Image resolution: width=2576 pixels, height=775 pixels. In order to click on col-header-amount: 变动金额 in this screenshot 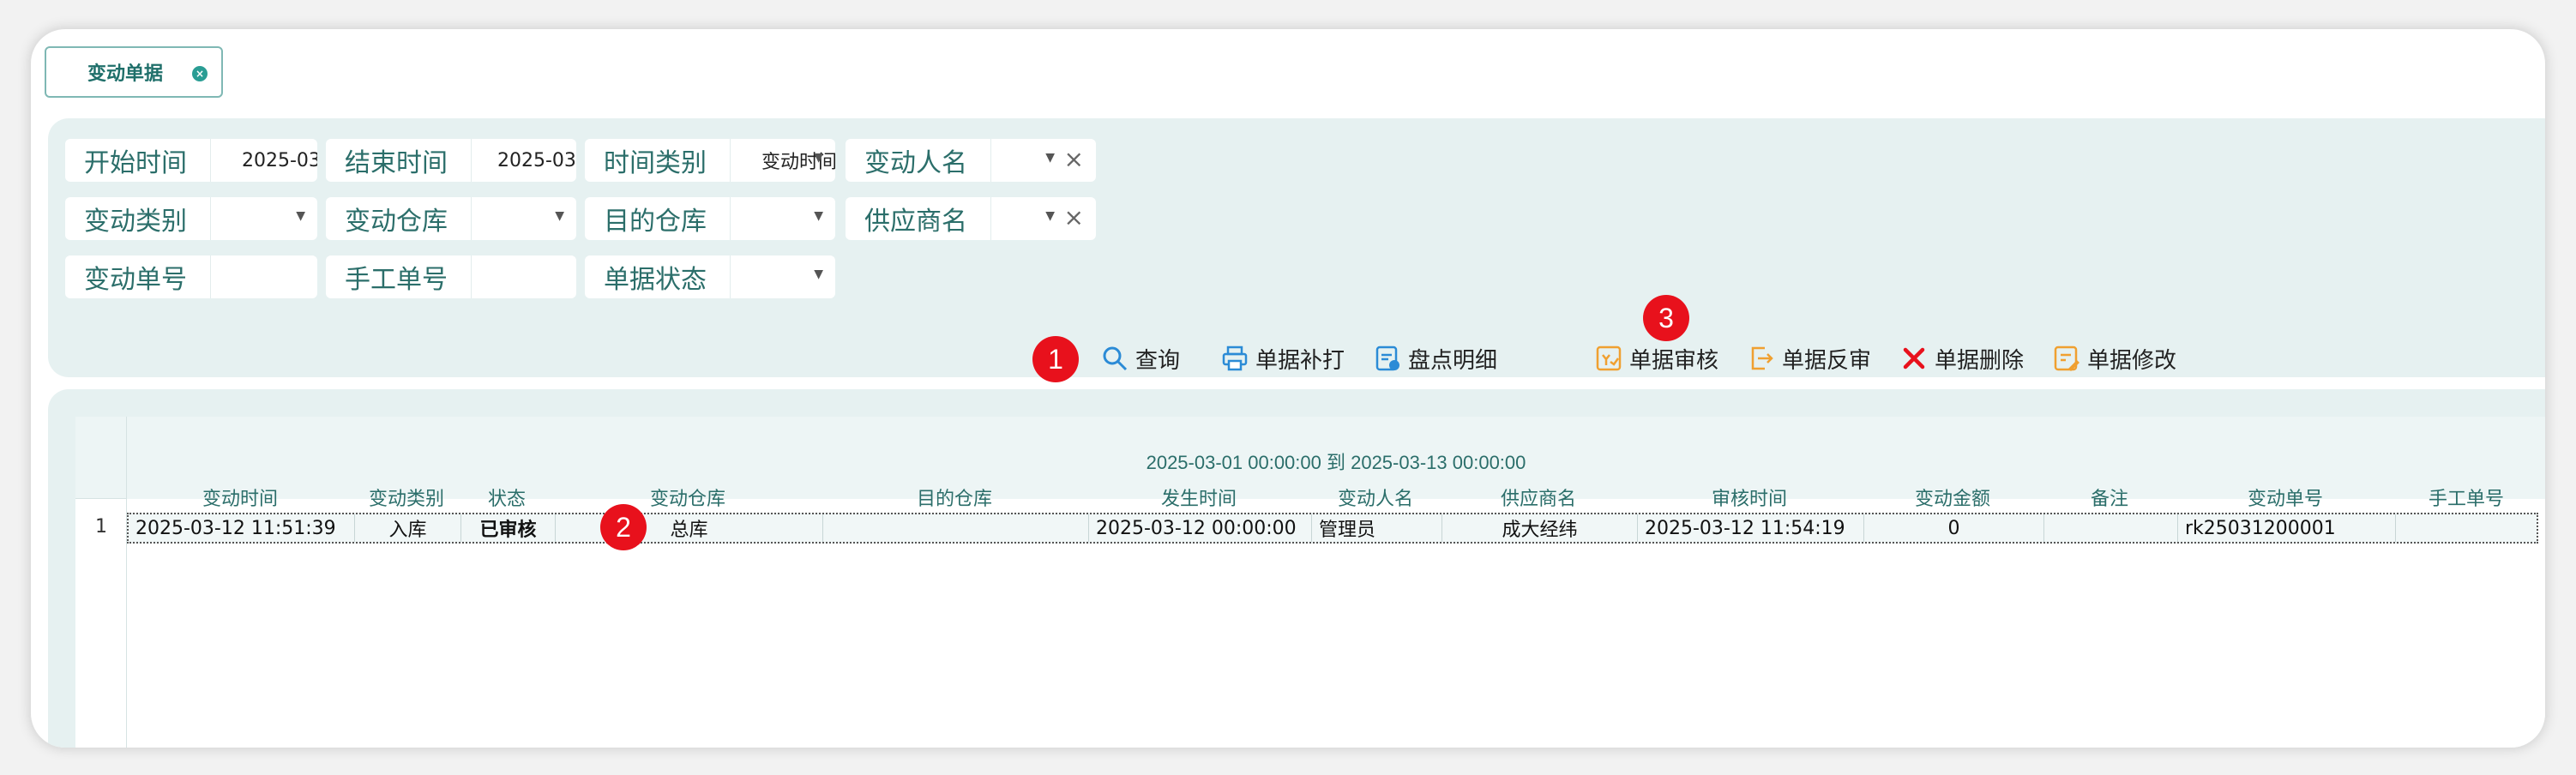, I will do `click(1953, 498)`.